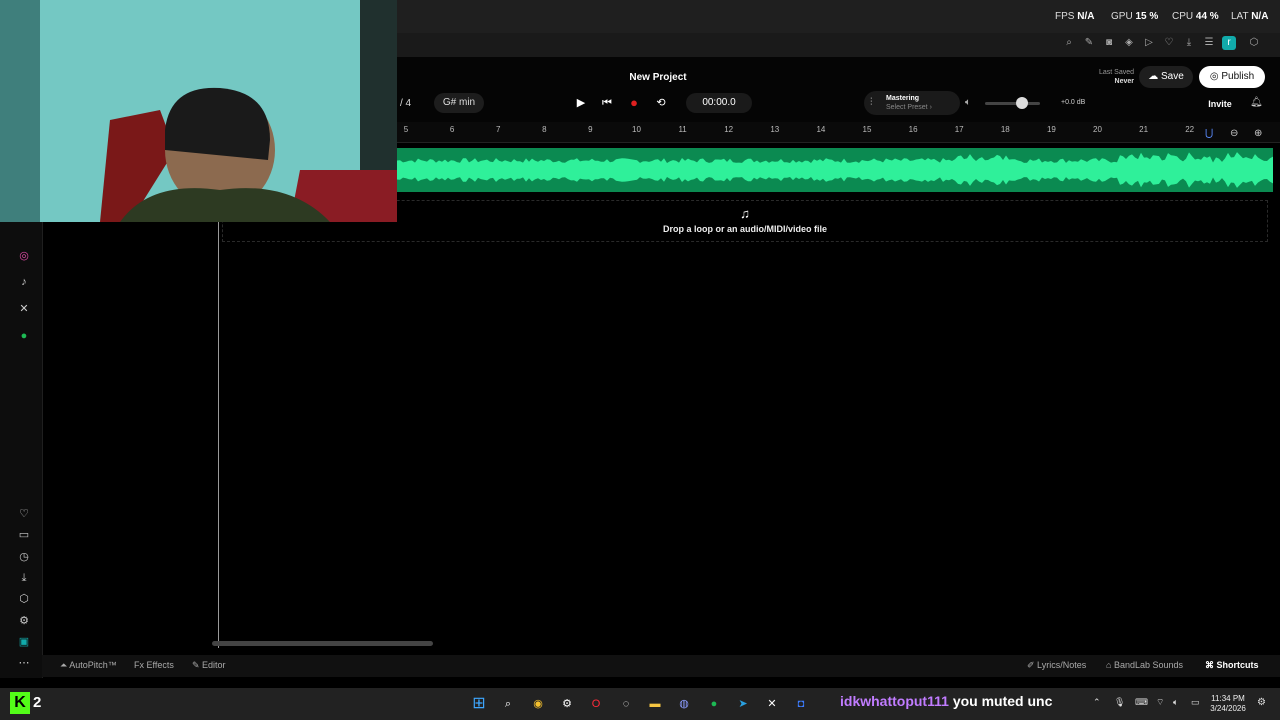  I want to click on shield-icon: ◈, so click(1129, 43).